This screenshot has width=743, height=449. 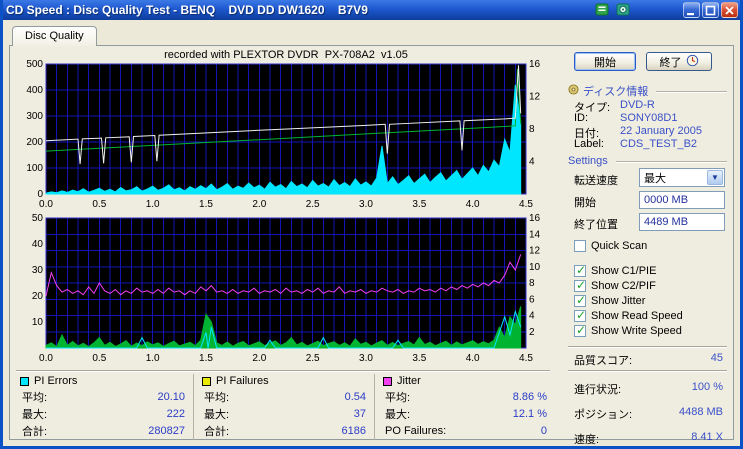 I want to click on checkbox-show-c2-pif: Show C2/PIF, so click(x=615, y=285).